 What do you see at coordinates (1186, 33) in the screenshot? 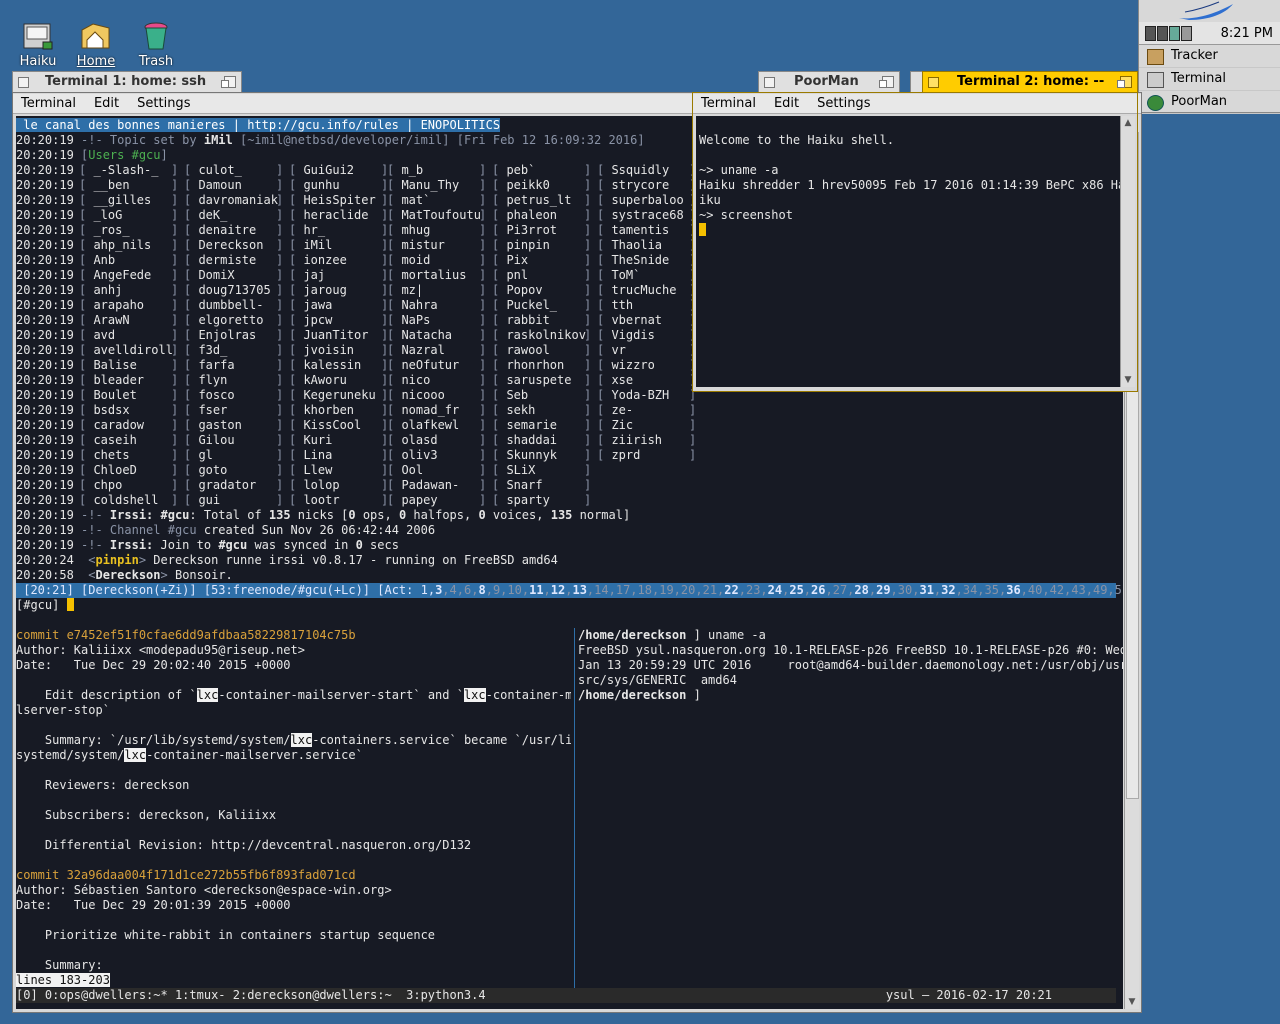
I see `volume-icon` at bounding box center [1186, 33].